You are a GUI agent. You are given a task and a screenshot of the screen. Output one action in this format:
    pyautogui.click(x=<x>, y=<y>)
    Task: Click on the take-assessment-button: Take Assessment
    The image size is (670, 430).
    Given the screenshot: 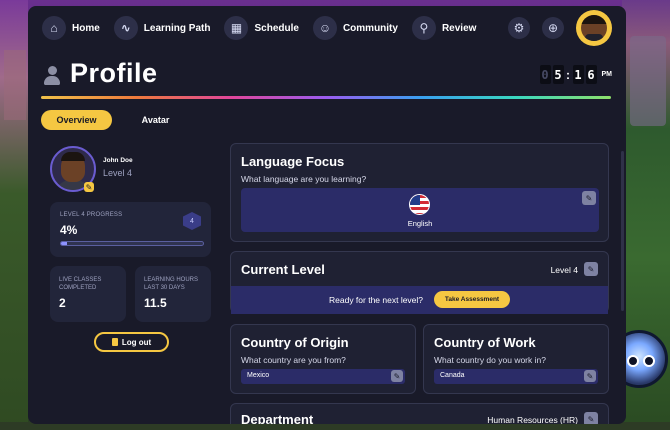 What is the action you would take?
    pyautogui.click(x=472, y=299)
    